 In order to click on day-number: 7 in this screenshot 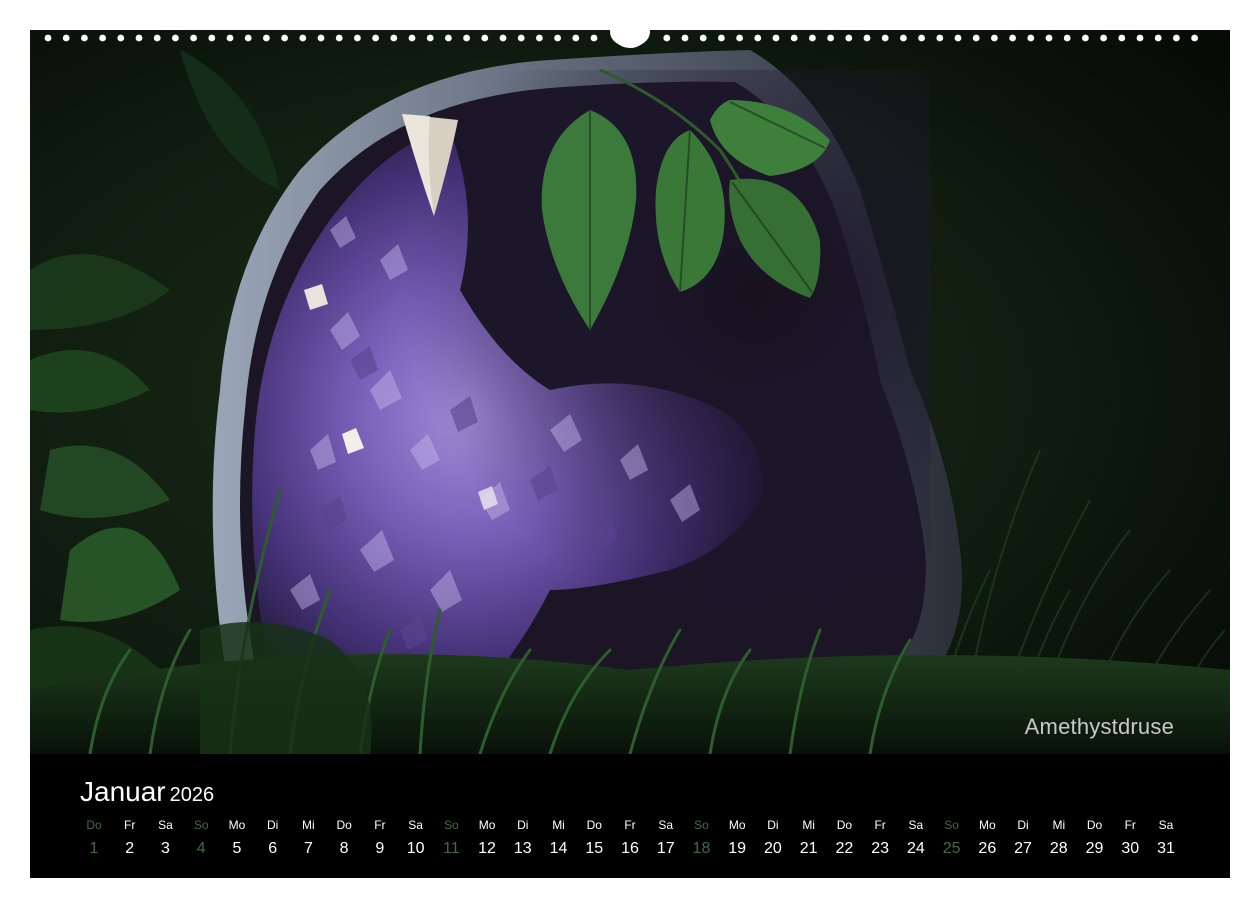, I will do `click(308, 848)`.